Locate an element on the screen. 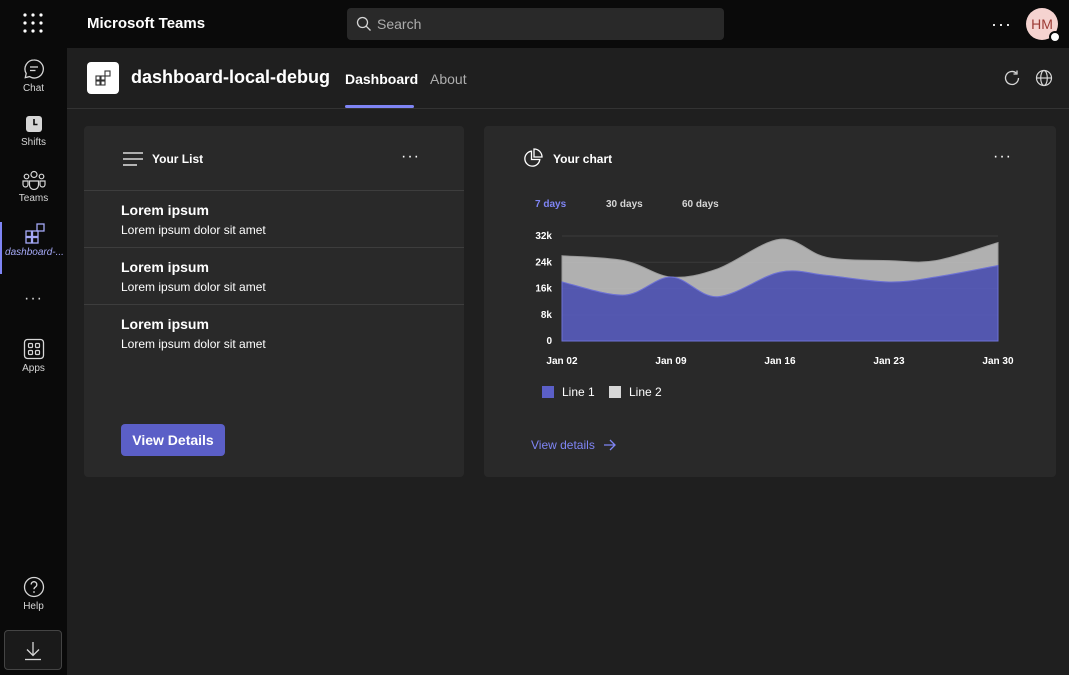 Image resolution: width=1069 pixels, height=675 pixels. y-tick-label: 24k is located at coordinates (543, 262).